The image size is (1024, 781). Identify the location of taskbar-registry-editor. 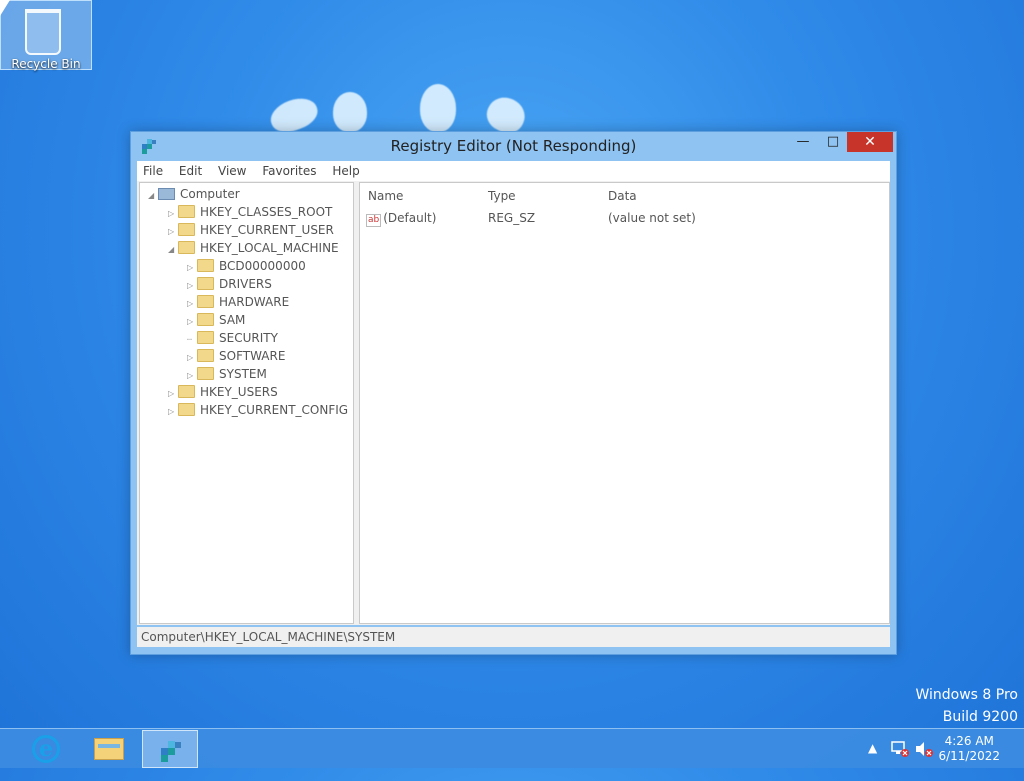
(170, 749).